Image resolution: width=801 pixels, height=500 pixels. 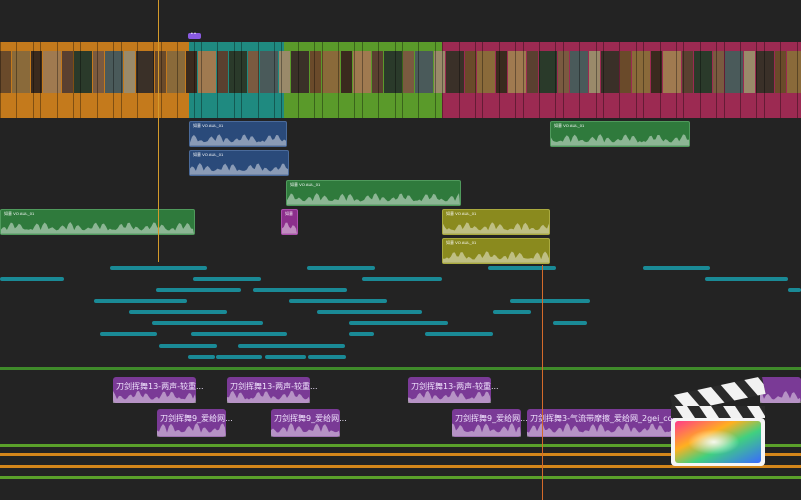 What do you see at coordinates (603, 423) in the screenshot?
I see `music-clip: 刀剑挥舞3-气流带摩擦_爱给网_2gei_com` at bounding box center [603, 423].